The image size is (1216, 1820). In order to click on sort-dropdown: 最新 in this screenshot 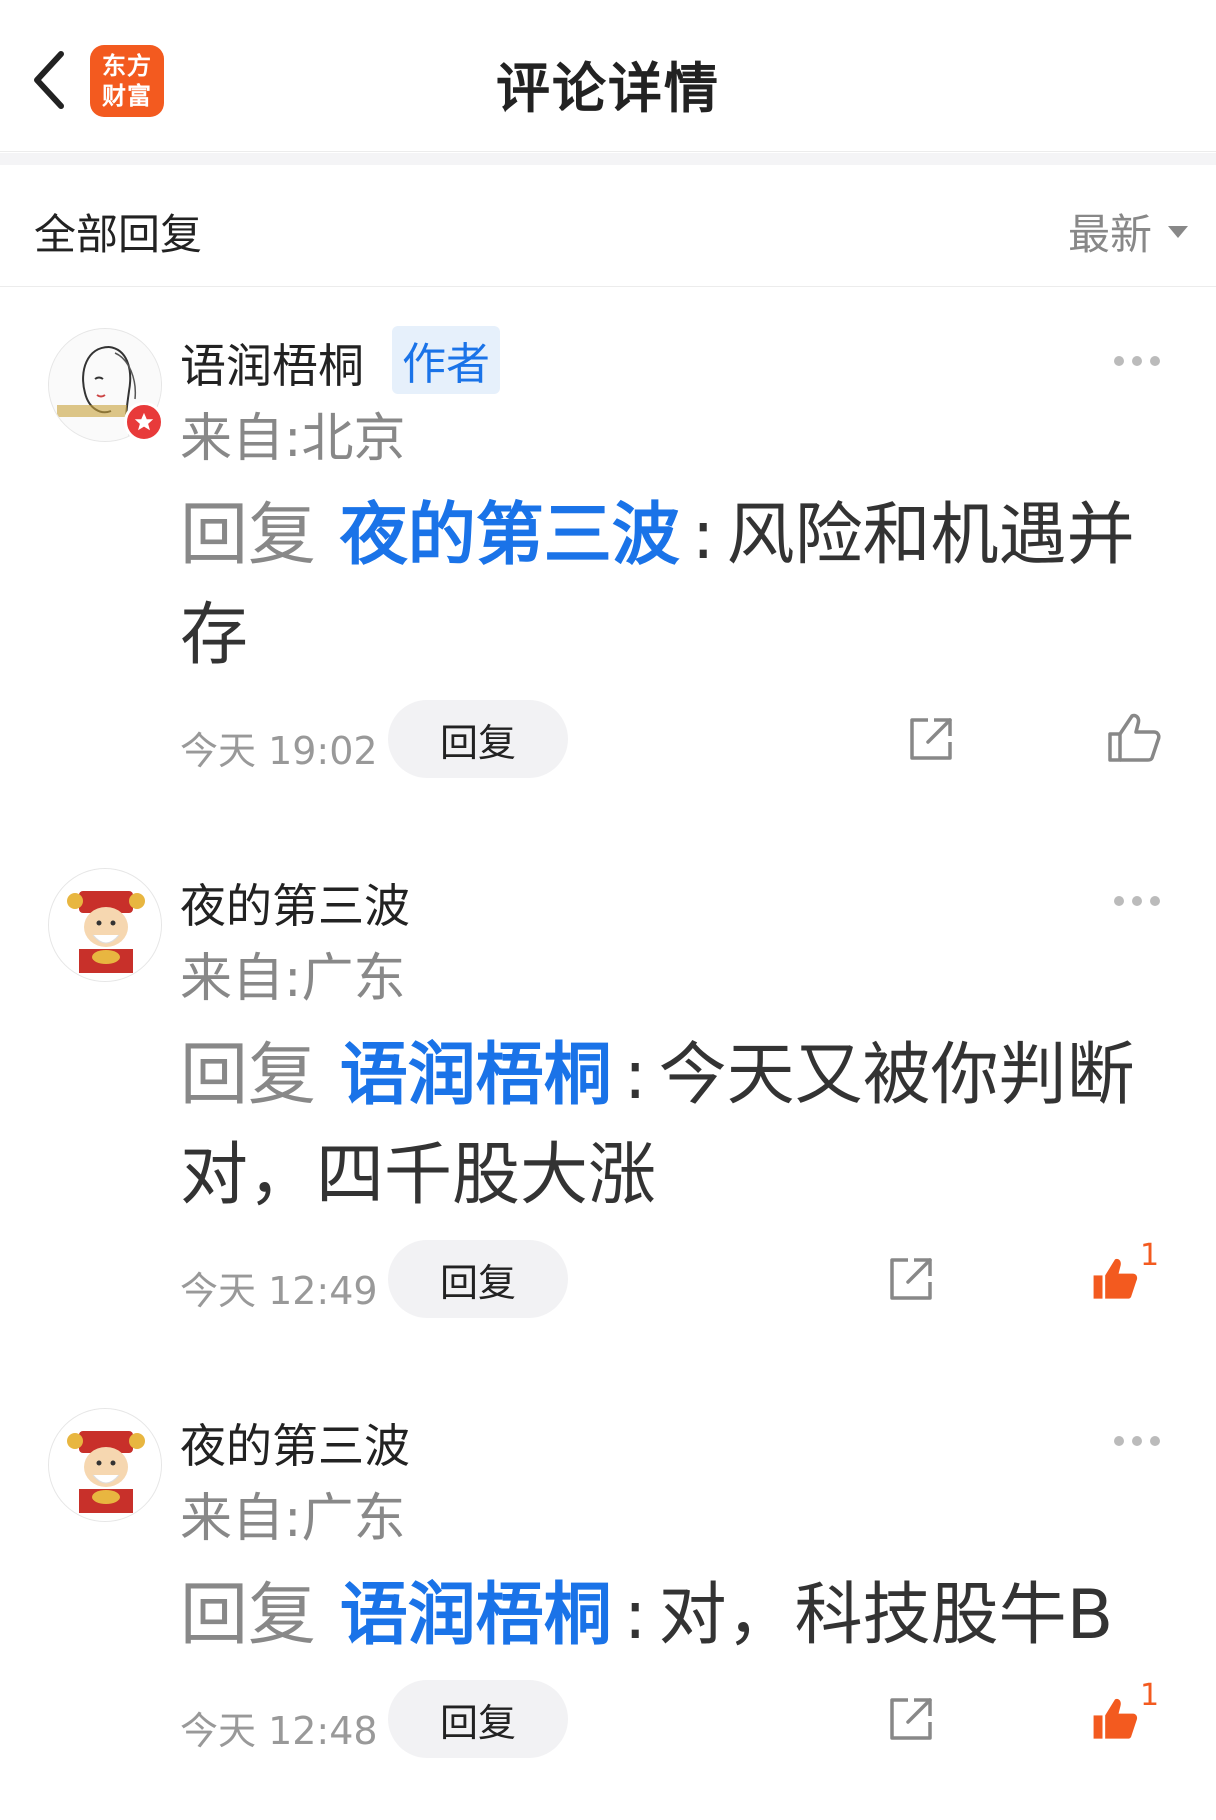, I will do `click(1128, 231)`.